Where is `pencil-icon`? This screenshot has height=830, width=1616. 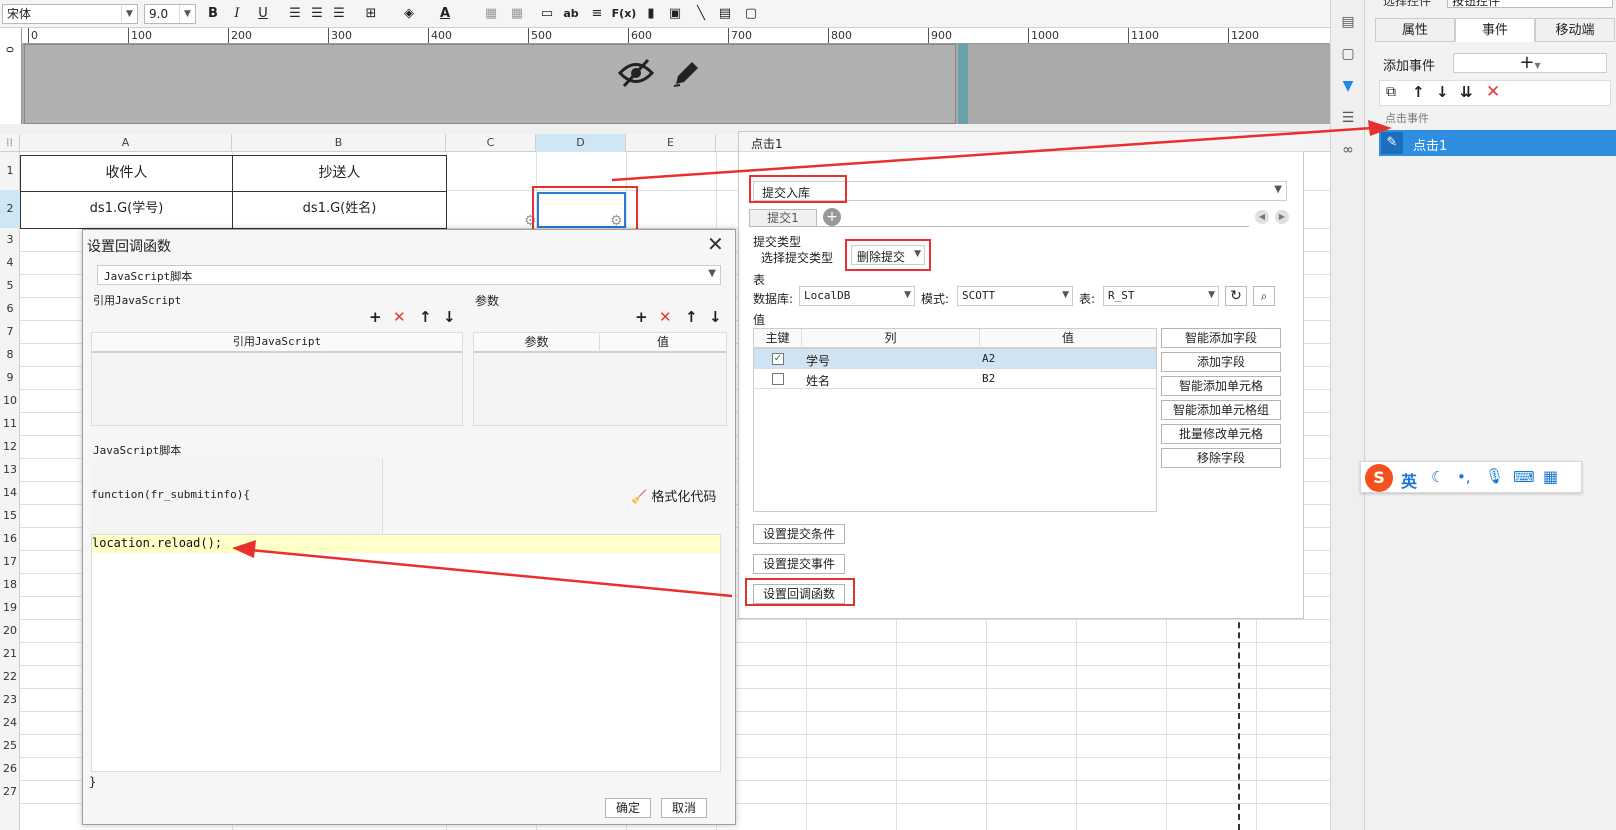
pencil-icon is located at coordinates (686, 73).